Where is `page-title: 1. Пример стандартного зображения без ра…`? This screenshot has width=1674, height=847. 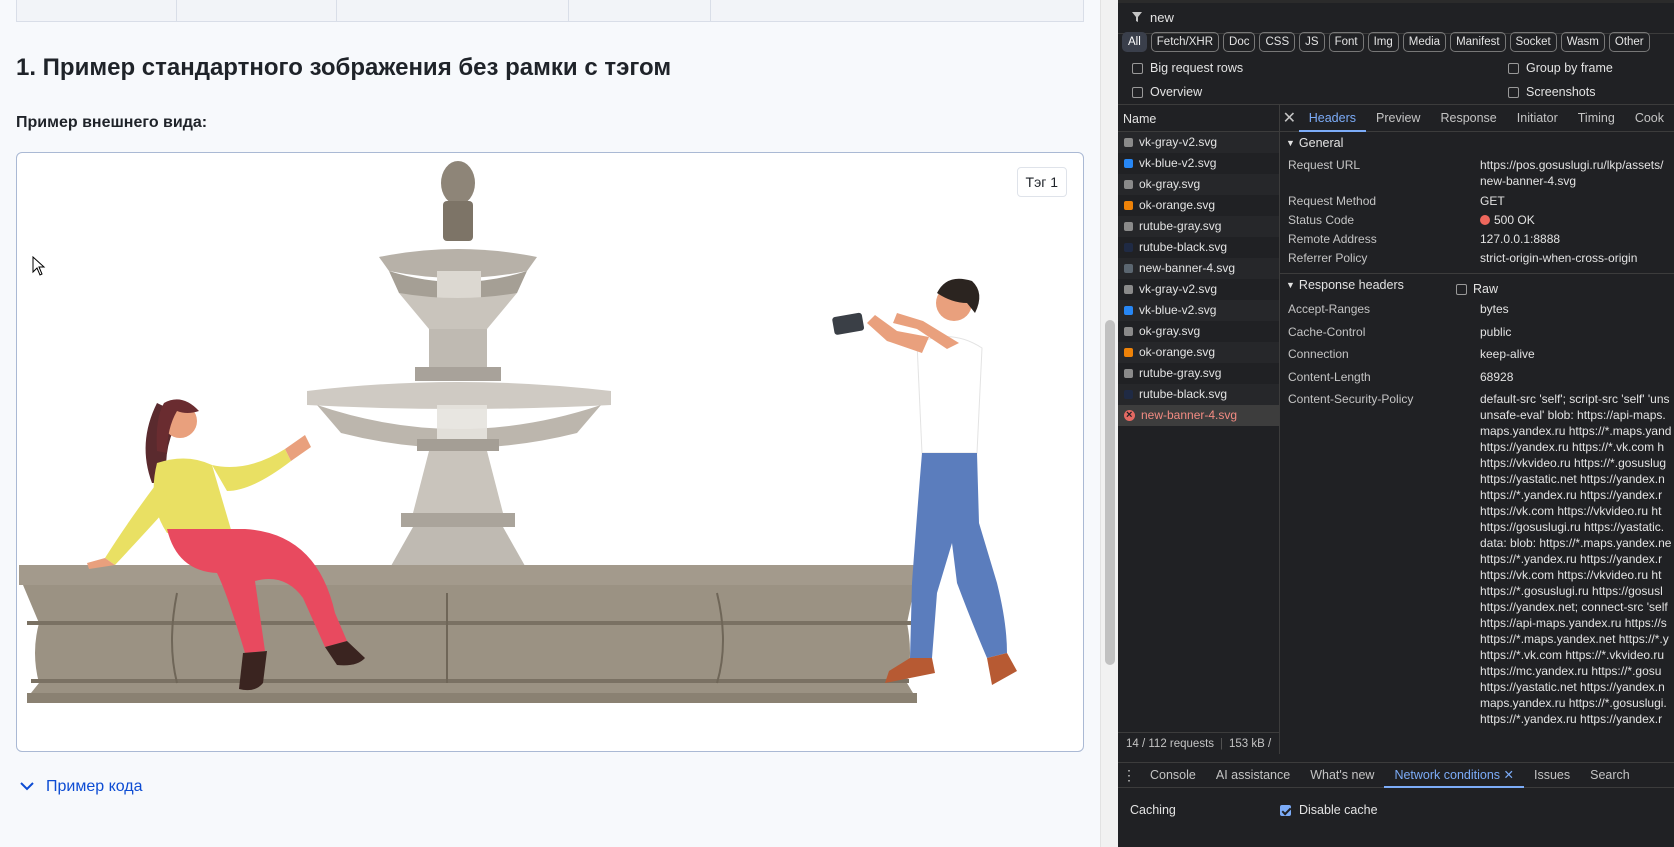 page-title: 1. Пример стандартного зображения без ра… is located at coordinates (344, 67).